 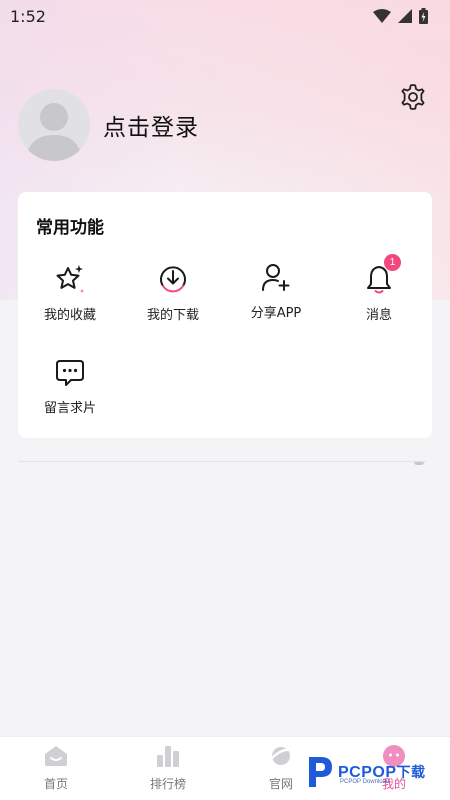 I want to click on status-bar: 1:52, so click(x=225, y=16).